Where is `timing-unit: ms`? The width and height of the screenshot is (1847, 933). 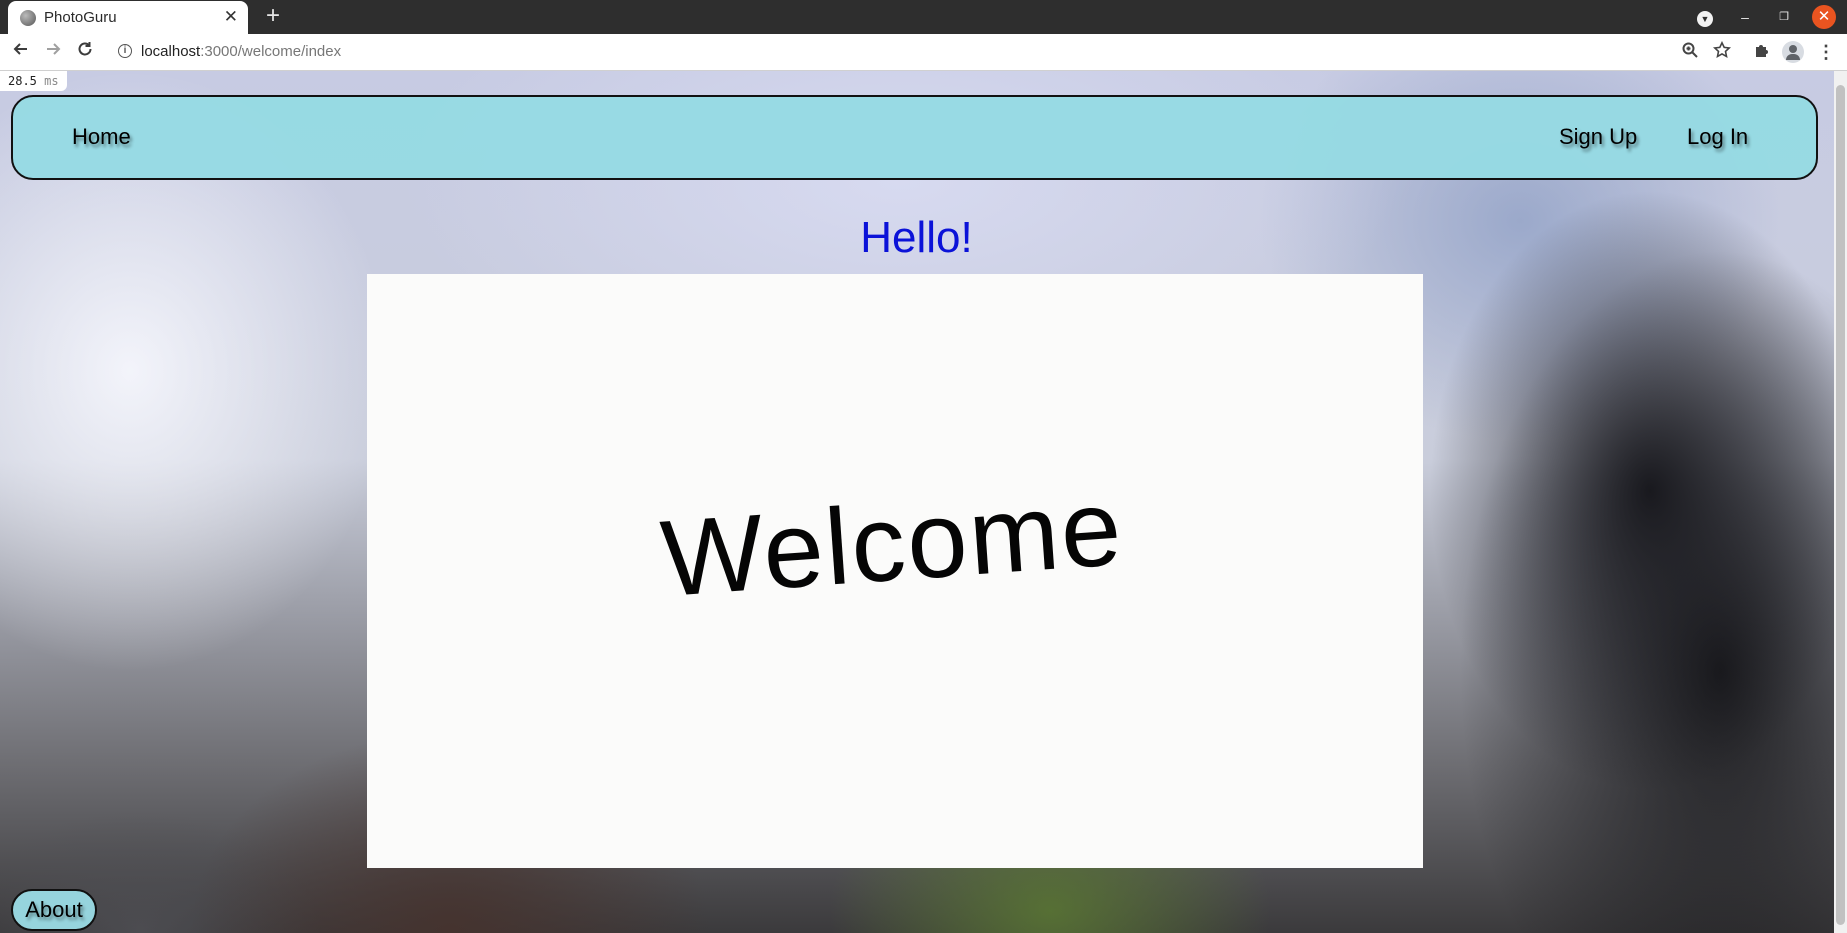 timing-unit: ms is located at coordinates (51, 81).